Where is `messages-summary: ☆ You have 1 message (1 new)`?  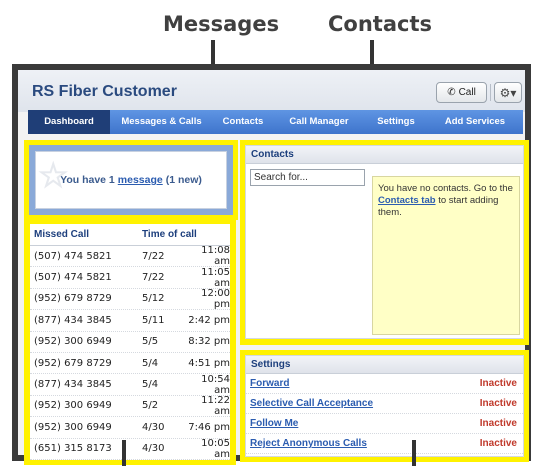 messages-summary: ☆ You have 1 message (1 new) is located at coordinates (131, 180).